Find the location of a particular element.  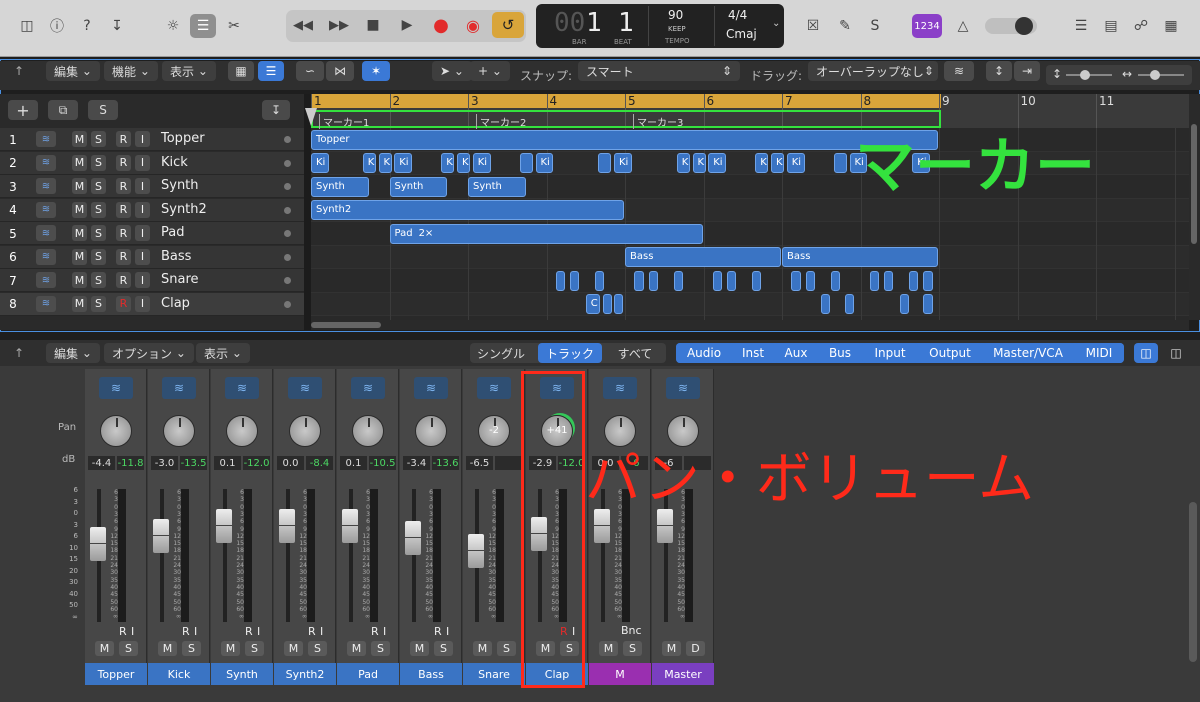

track-row: 6 ≋ M S R I Bass is located at coordinates (152, 257).